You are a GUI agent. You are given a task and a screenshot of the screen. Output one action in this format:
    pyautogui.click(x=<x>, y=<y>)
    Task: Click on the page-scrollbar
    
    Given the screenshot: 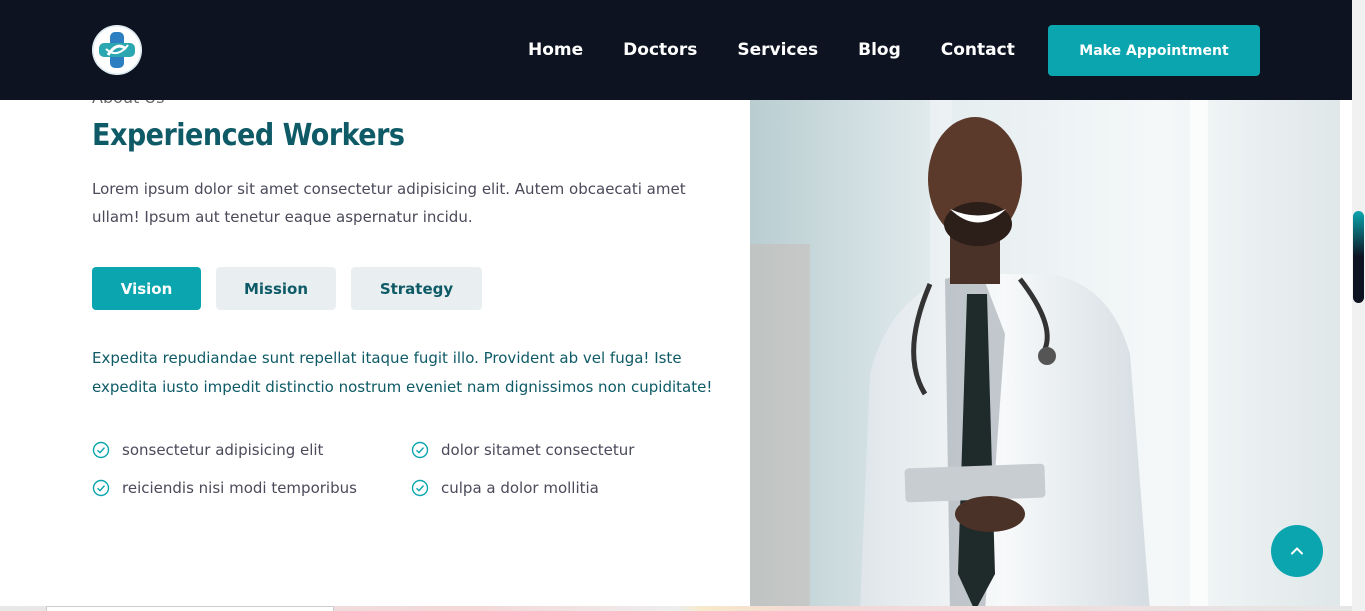 What is the action you would take?
    pyautogui.click(x=1358, y=305)
    